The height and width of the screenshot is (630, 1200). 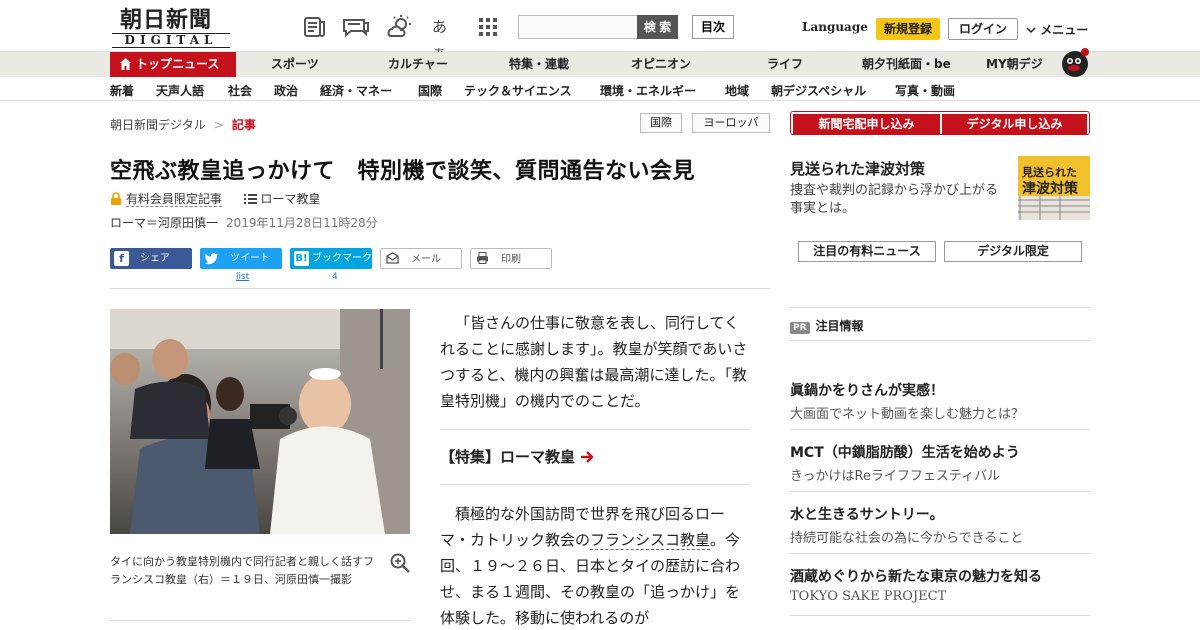 What do you see at coordinates (211, 258) in the screenshot?
I see `twitter-icon` at bounding box center [211, 258].